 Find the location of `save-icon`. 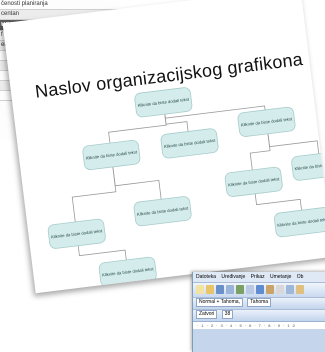

save-icon is located at coordinates (220, 289).